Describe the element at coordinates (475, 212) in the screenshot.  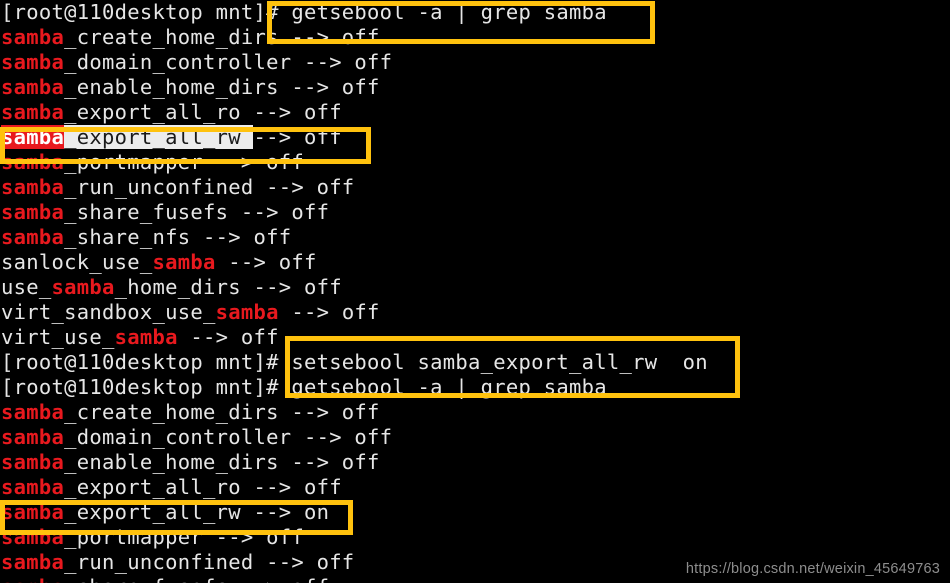
I see `terminal-line: samba_share_fusefs --> off` at that location.